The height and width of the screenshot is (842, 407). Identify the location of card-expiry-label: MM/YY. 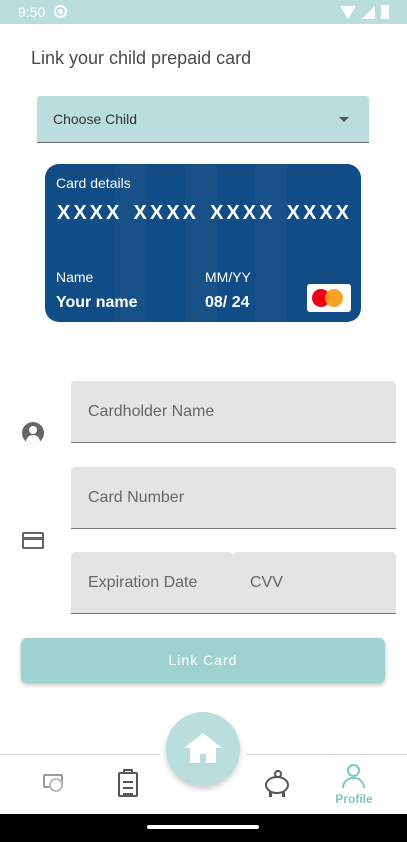
(228, 277).